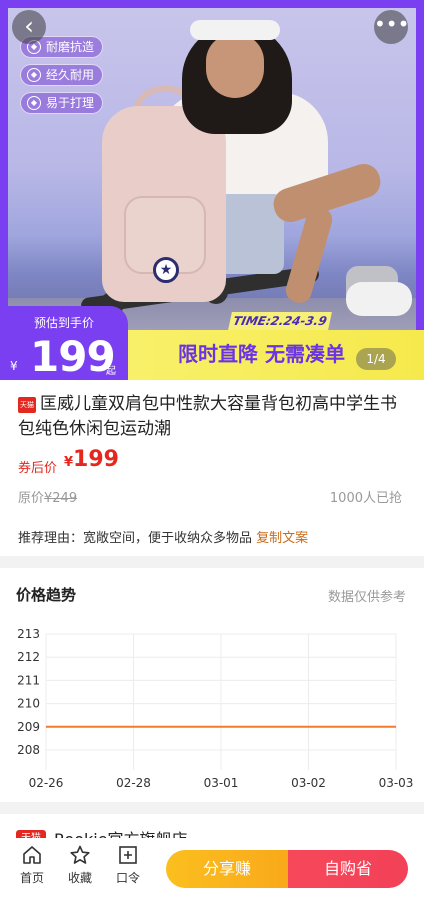 The width and height of the screenshot is (424, 898). I want to click on recommend-reason-text: 宽敞空间，便于收纳众多物品, so click(168, 538).